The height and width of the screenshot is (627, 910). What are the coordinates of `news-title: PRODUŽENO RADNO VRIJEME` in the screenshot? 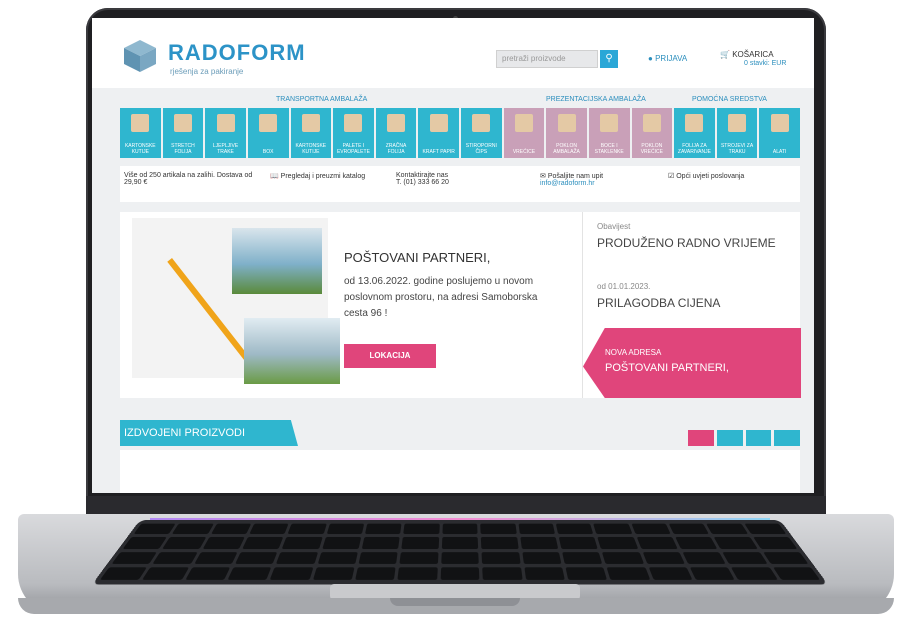 It's located at (686, 243).